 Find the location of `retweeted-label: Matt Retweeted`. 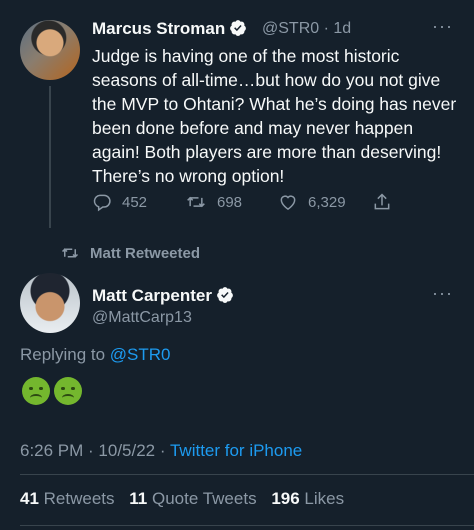

retweeted-label: Matt Retweeted is located at coordinates (145, 253).